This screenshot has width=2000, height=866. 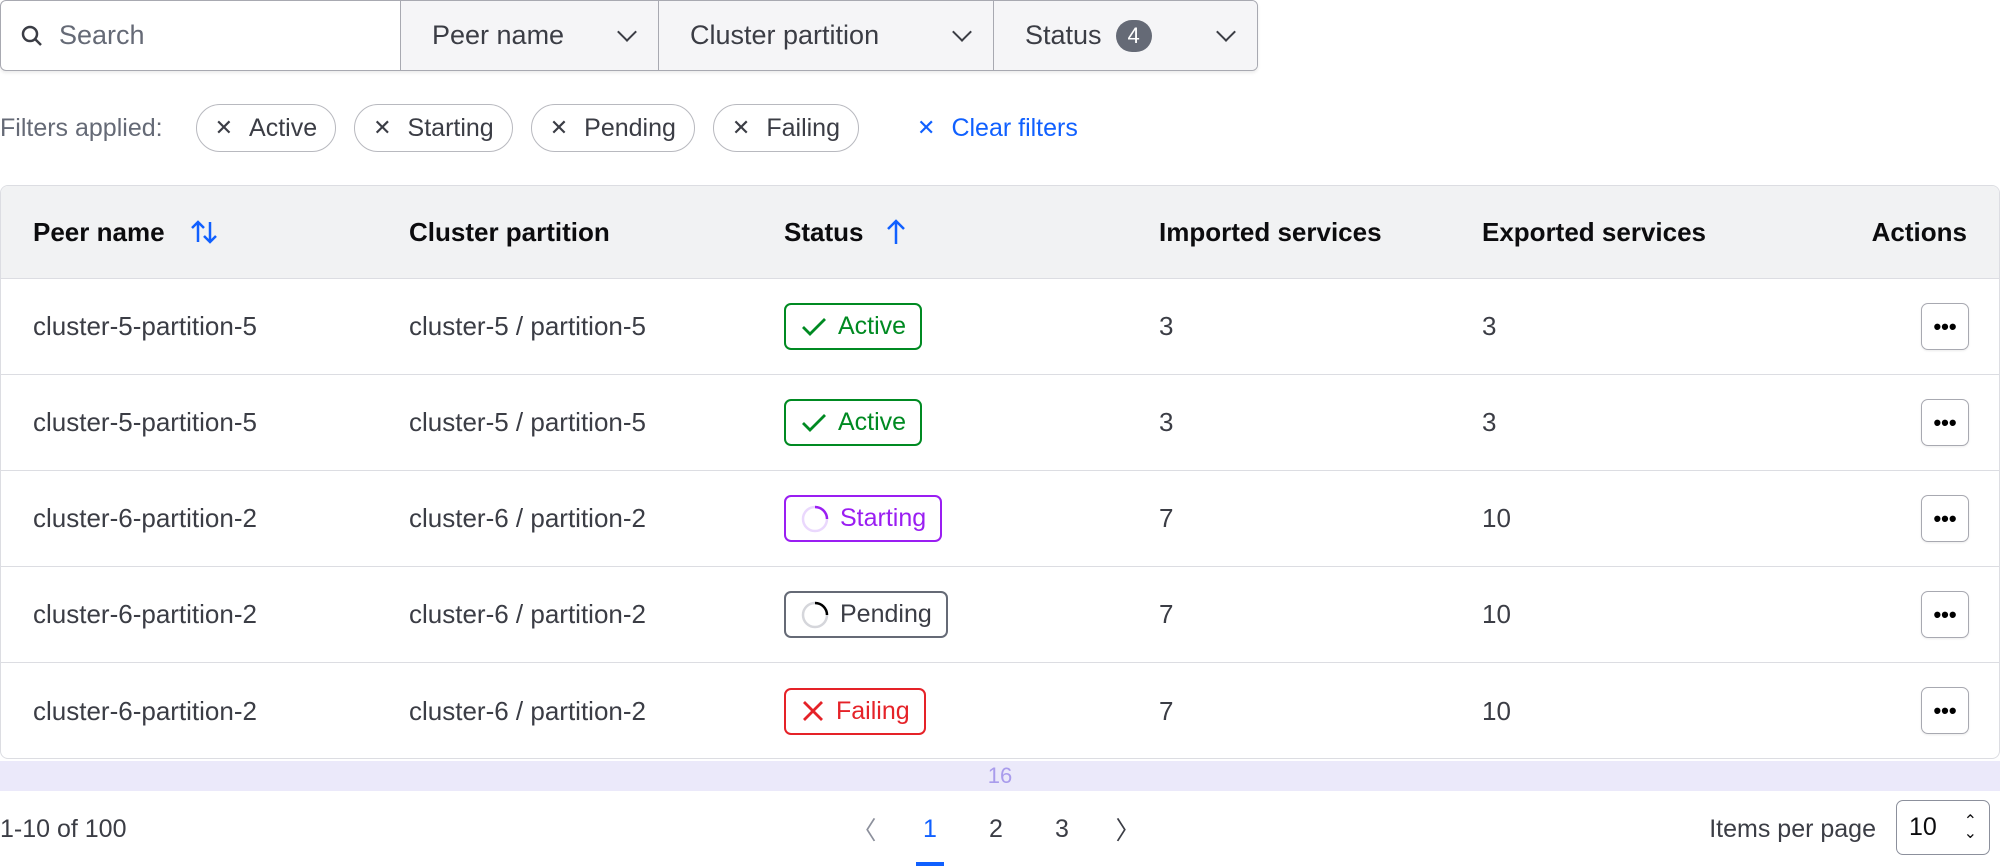 What do you see at coordinates (1970, 827) in the screenshot?
I see `chevron-up-down-icon: ⌃ ⌄` at bounding box center [1970, 827].